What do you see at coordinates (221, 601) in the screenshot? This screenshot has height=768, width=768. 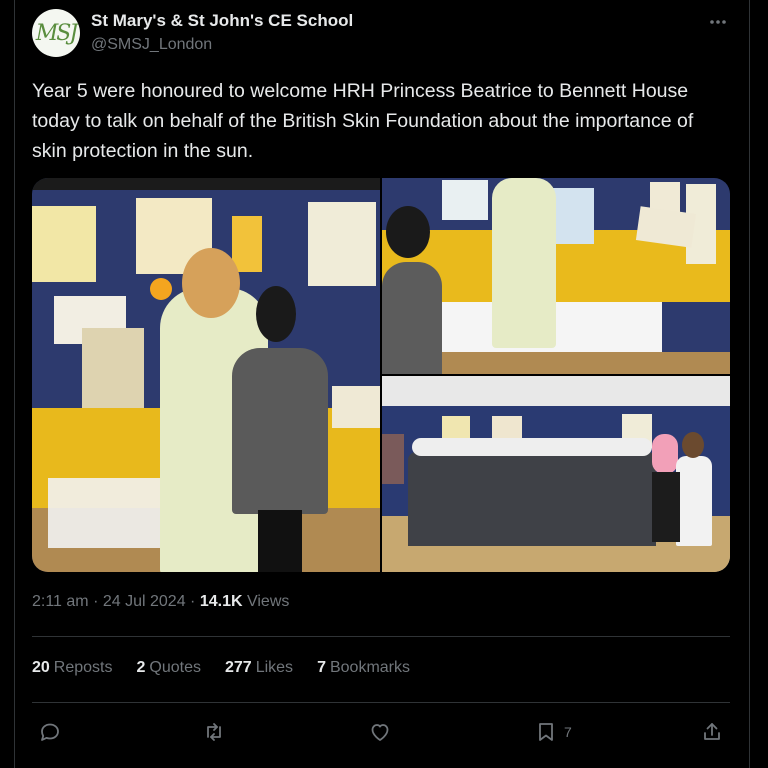 I see `views-count: 14.1K` at bounding box center [221, 601].